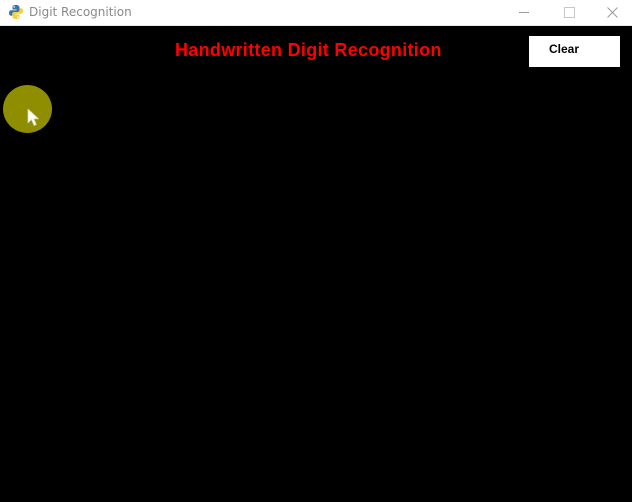 The image size is (632, 502). Describe the element at coordinates (523, 13) in the screenshot. I see `minimize-icon` at that location.